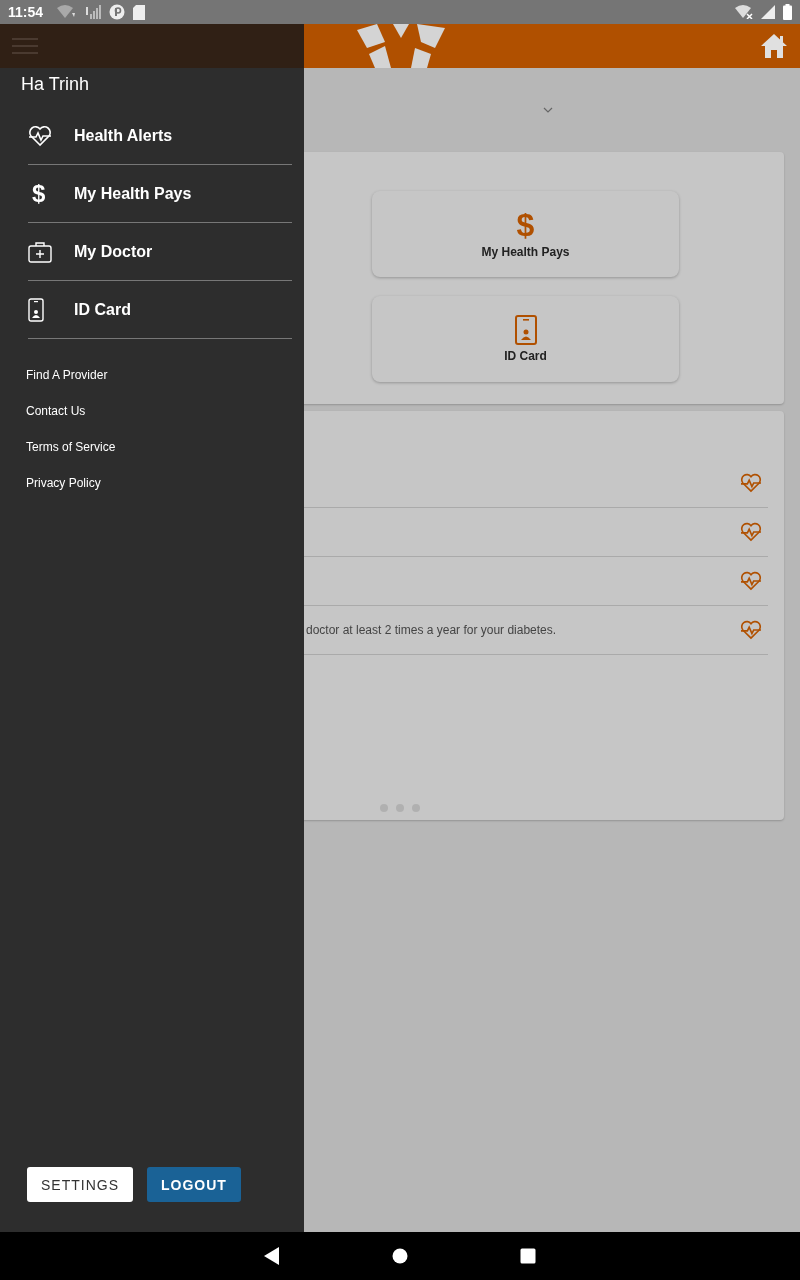 The width and height of the screenshot is (800, 1280). Describe the element at coordinates (272, 1256) in the screenshot. I see `back-icon` at that location.